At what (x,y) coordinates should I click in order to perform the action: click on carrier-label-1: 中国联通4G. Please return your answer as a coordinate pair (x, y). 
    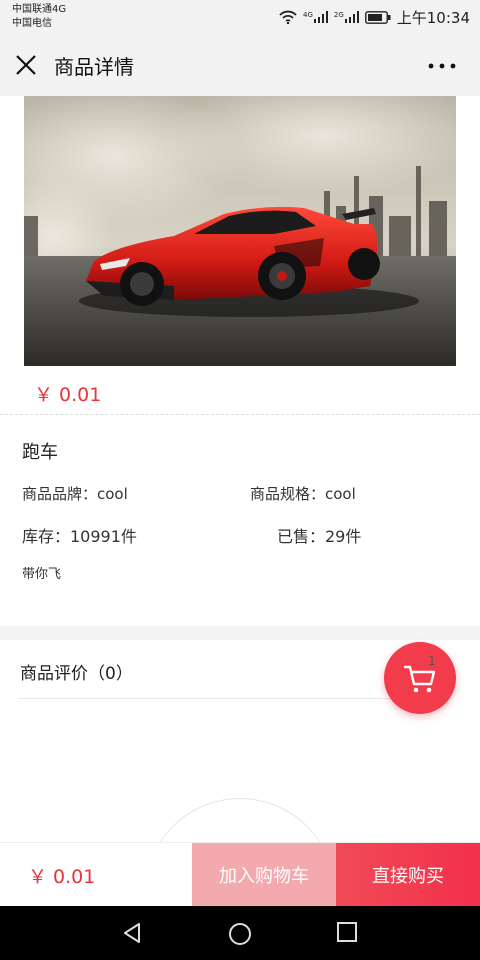
    Looking at the image, I should click on (39, 9).